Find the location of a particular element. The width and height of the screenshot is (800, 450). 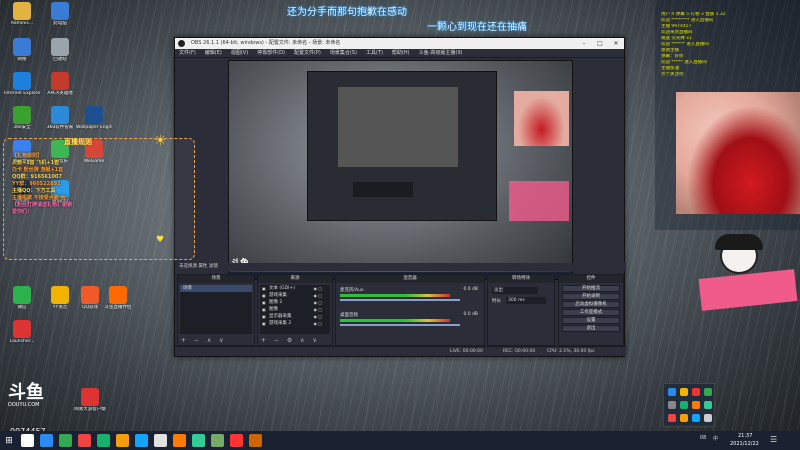

desktop-icon: 网络 is located at coordinates (22, 50).